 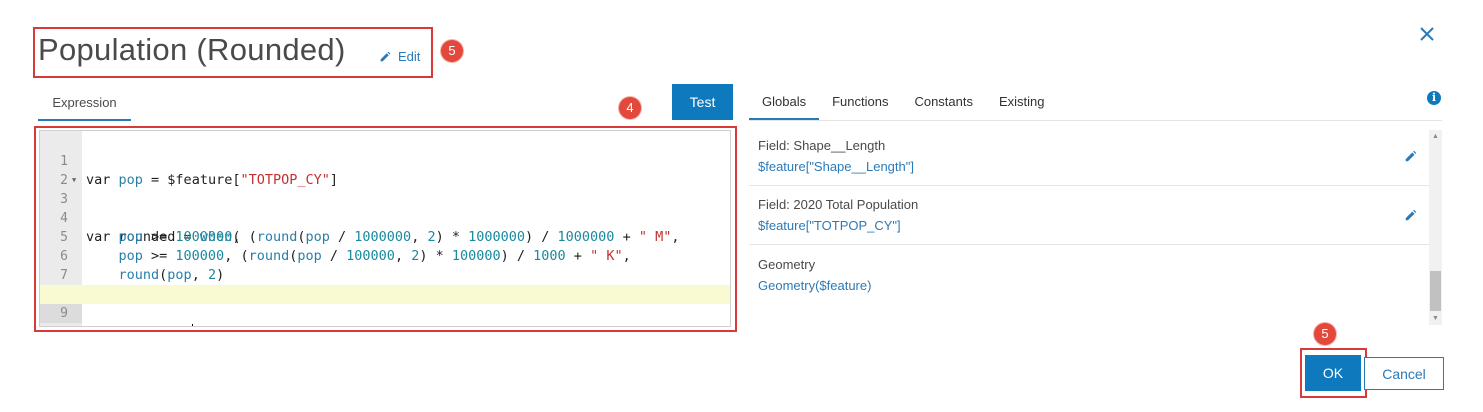 What do you see at coordinates (385, 284) in the screenshot?
I see `code-line: 8` at bounding box center [385, 284].